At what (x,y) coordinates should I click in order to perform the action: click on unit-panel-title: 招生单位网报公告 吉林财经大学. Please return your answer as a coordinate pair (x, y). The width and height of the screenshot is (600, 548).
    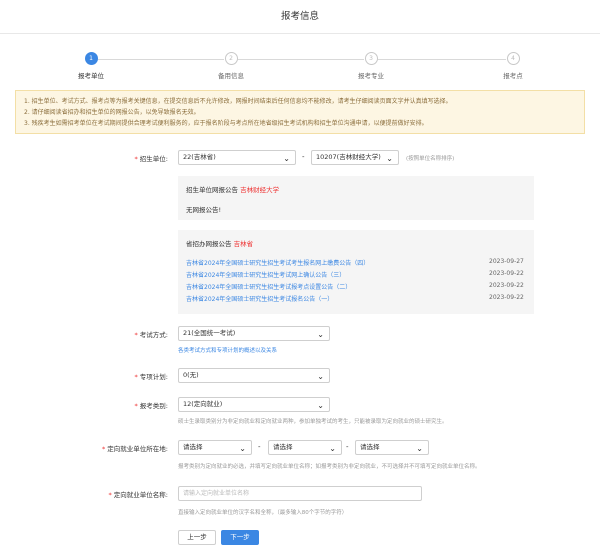
    Looking at the image, I should click on (233, 190).